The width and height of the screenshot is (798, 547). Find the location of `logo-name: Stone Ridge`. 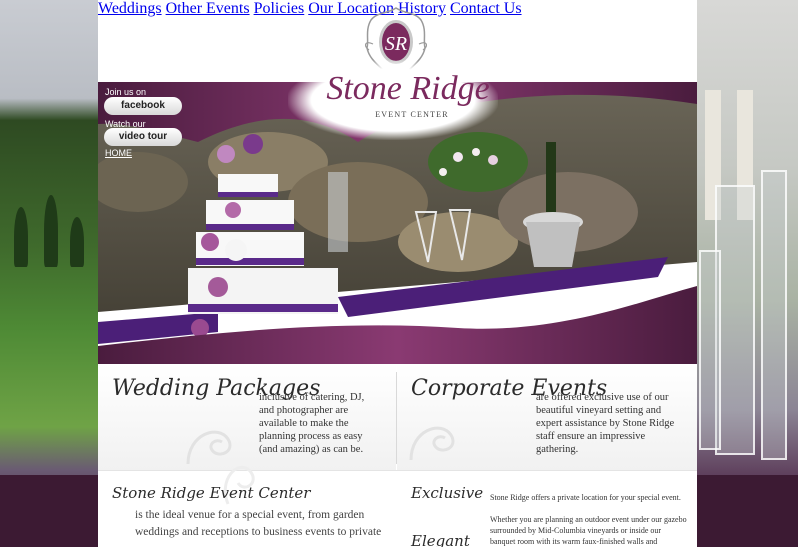

logo-name: Stone Ridge is located at coordinates (408, 89).